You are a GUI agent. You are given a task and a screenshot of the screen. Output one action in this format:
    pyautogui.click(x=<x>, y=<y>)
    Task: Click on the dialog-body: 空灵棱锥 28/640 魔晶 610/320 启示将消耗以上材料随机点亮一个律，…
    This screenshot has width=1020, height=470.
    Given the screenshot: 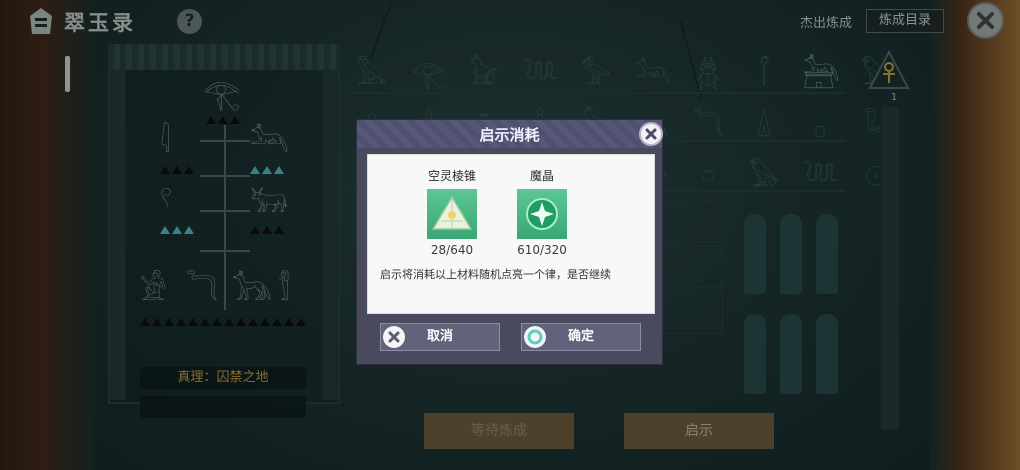 What is the action you would take?
    pyautogui.click(x=511, y=234)
    